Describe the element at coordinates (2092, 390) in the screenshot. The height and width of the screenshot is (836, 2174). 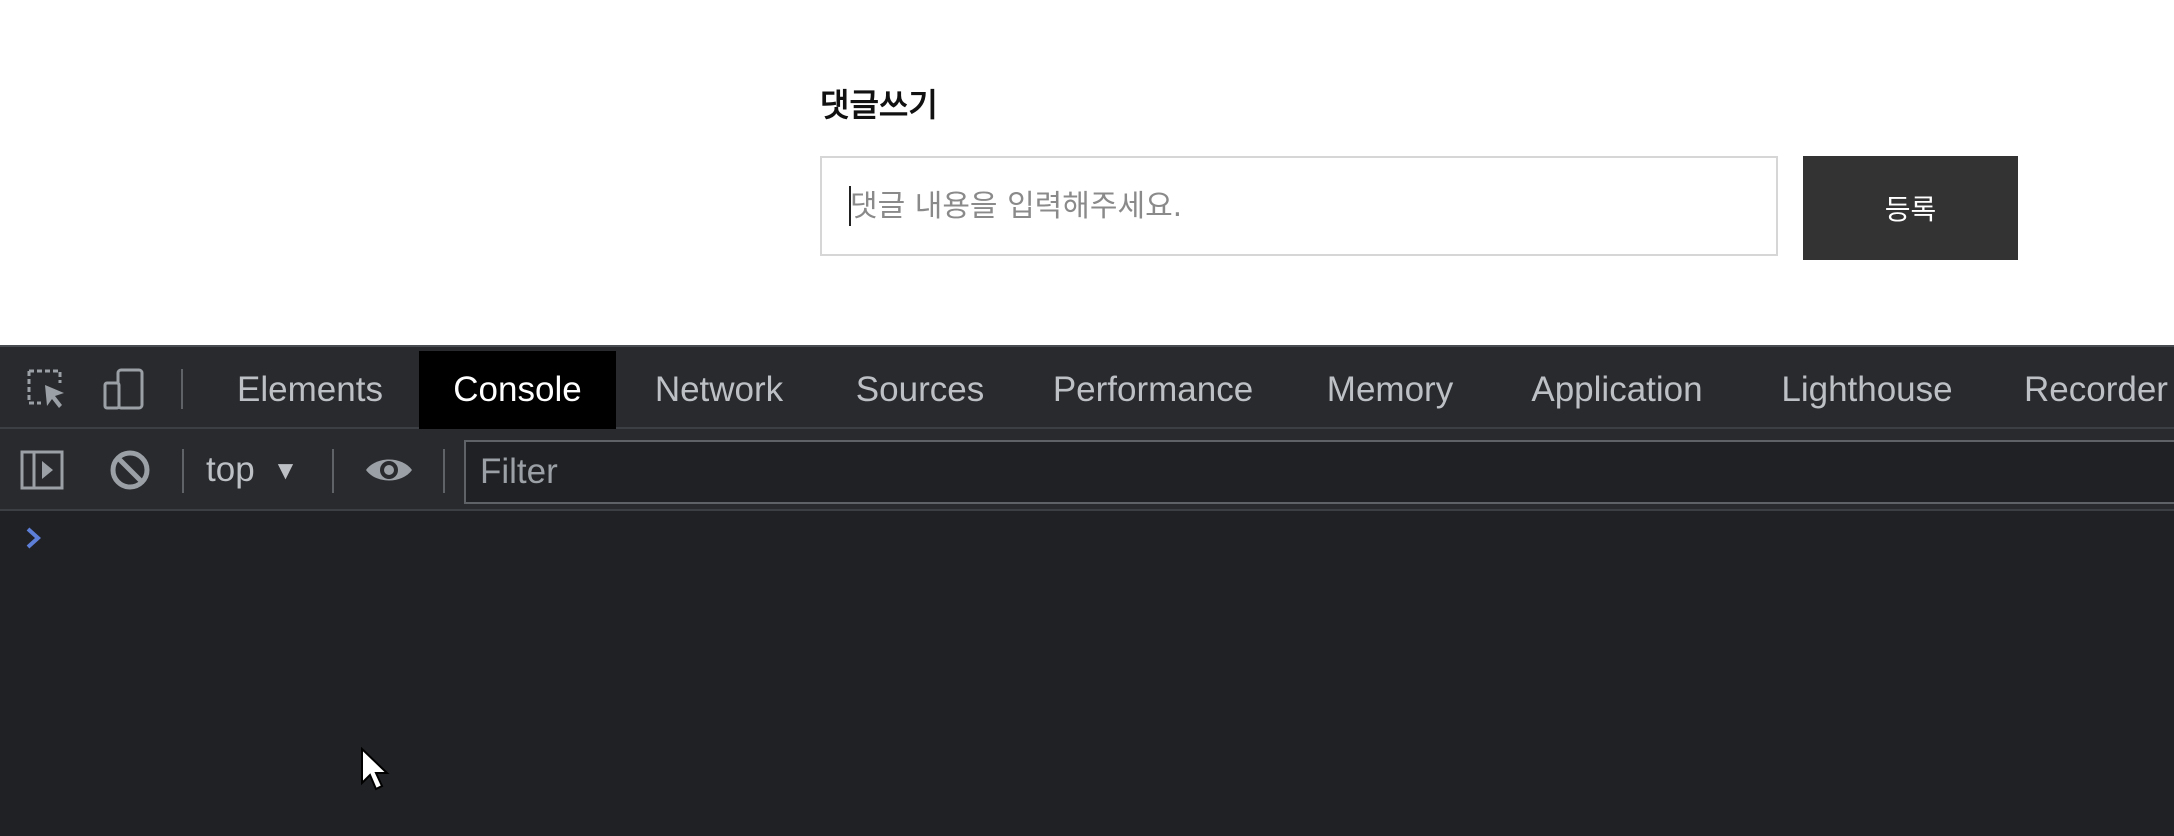
I see `tab-recorder: Recorder` at that location.